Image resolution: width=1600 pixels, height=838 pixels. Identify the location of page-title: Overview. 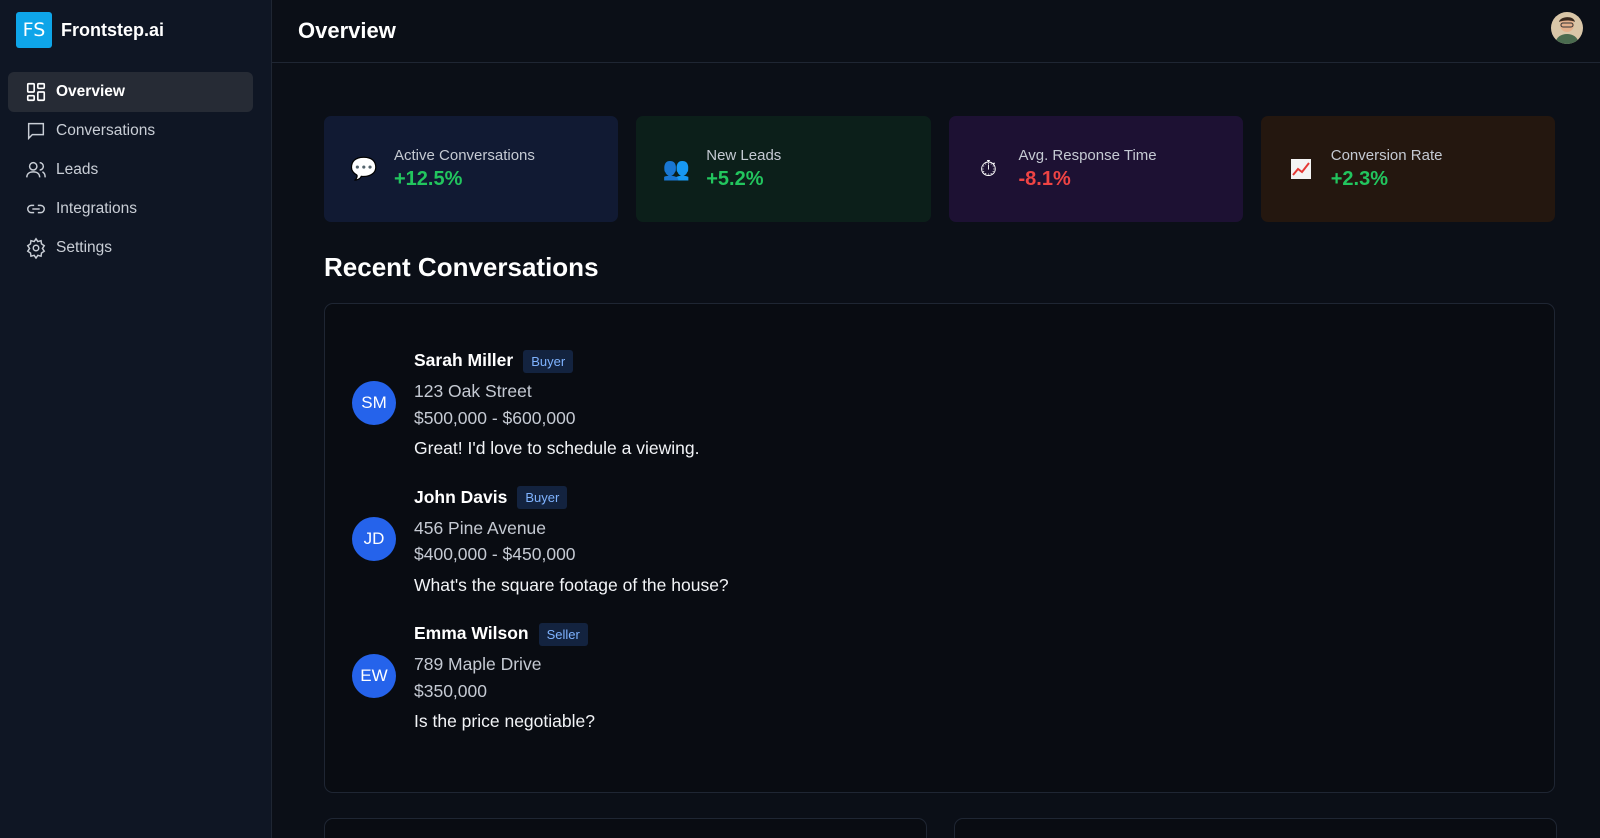
(347, 30).